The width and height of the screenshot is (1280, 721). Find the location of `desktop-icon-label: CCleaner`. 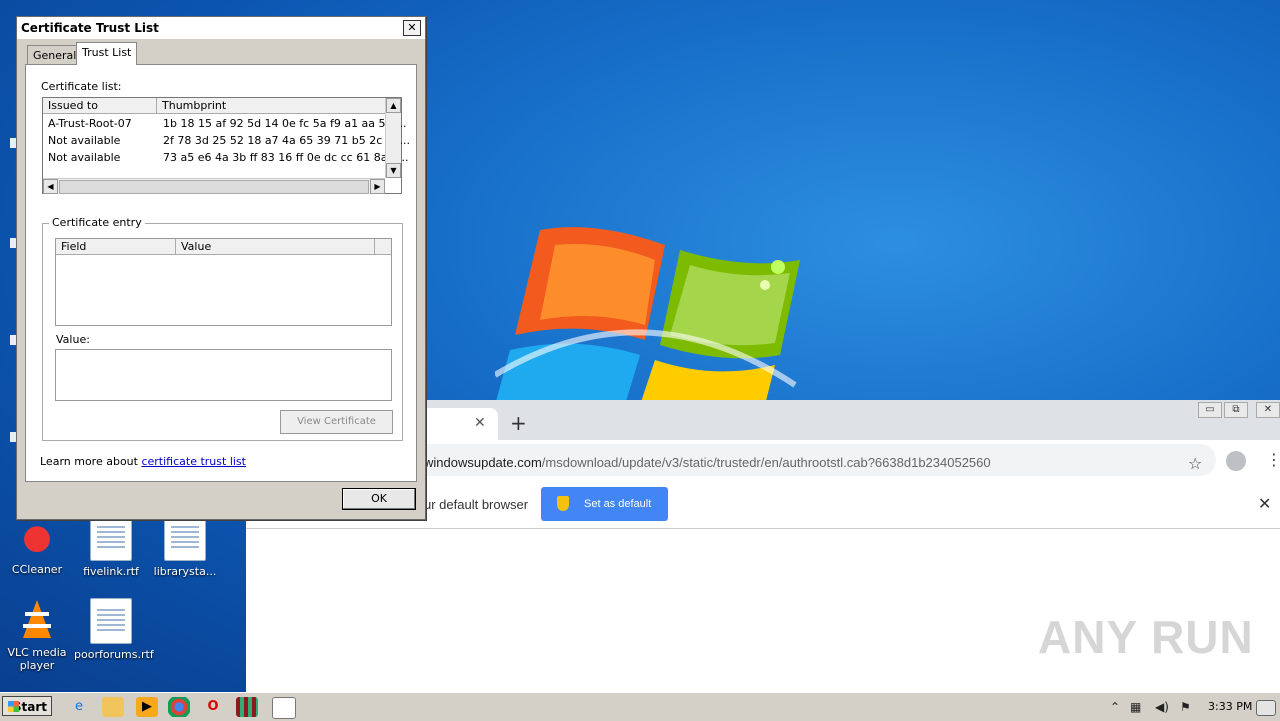

desktop-icon-label: CCleaner is located at coordinates (37, 569).